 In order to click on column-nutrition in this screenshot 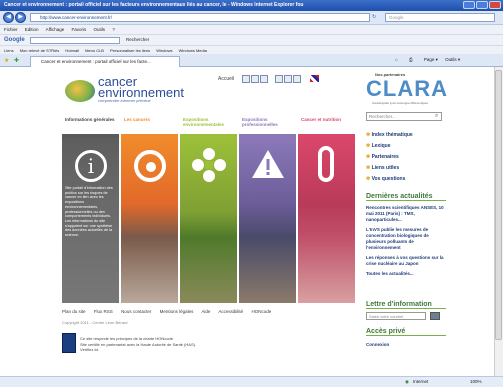, I will do `click(326, 220)`.